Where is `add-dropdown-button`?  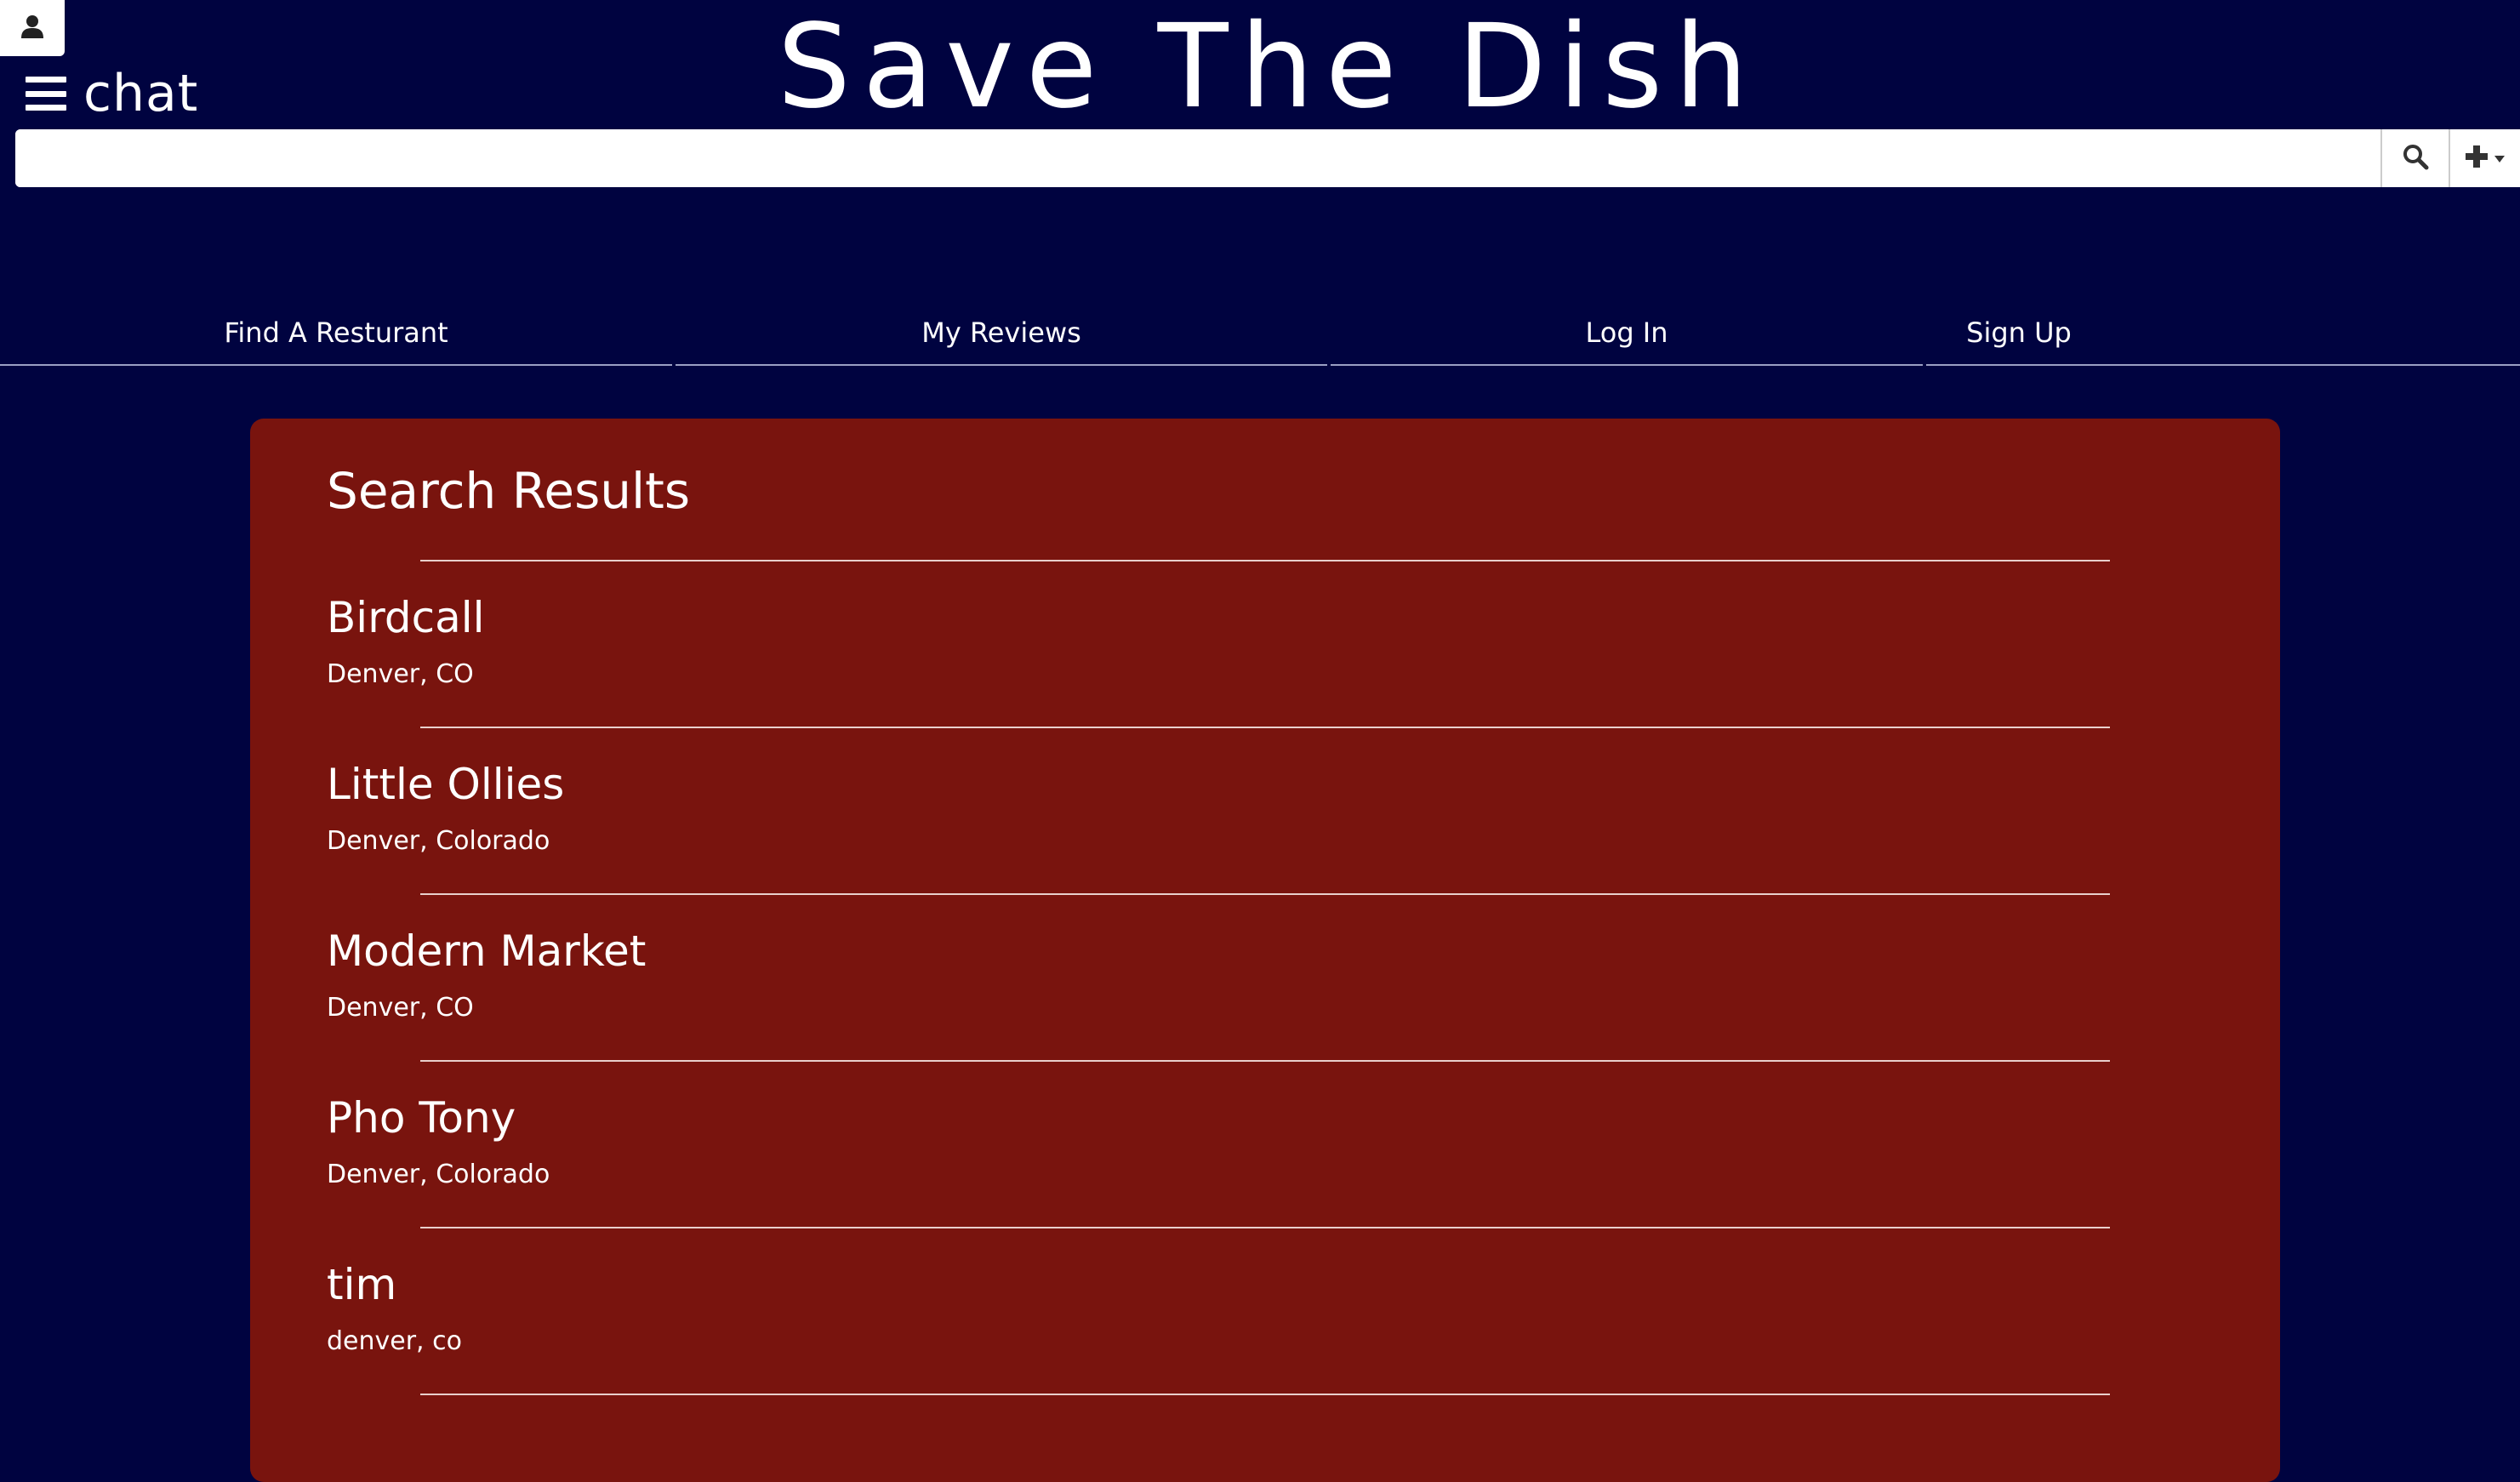 add-dropdown-button is located at coordinates (2484, 158).